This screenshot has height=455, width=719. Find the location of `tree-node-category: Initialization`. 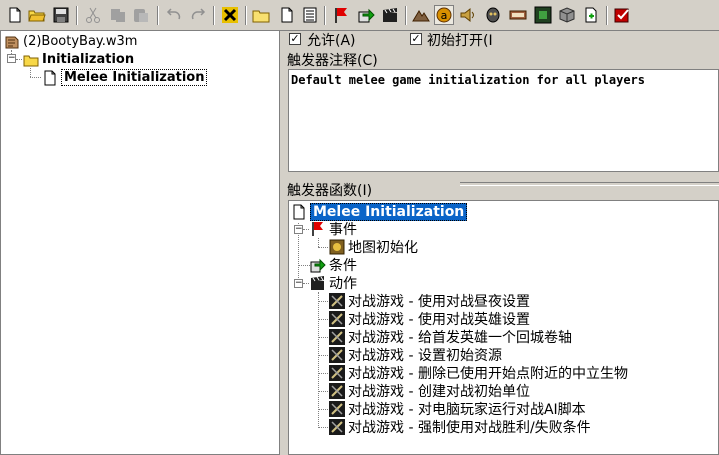

tree-node-category: Initialization is located at coordinates (78, 59).